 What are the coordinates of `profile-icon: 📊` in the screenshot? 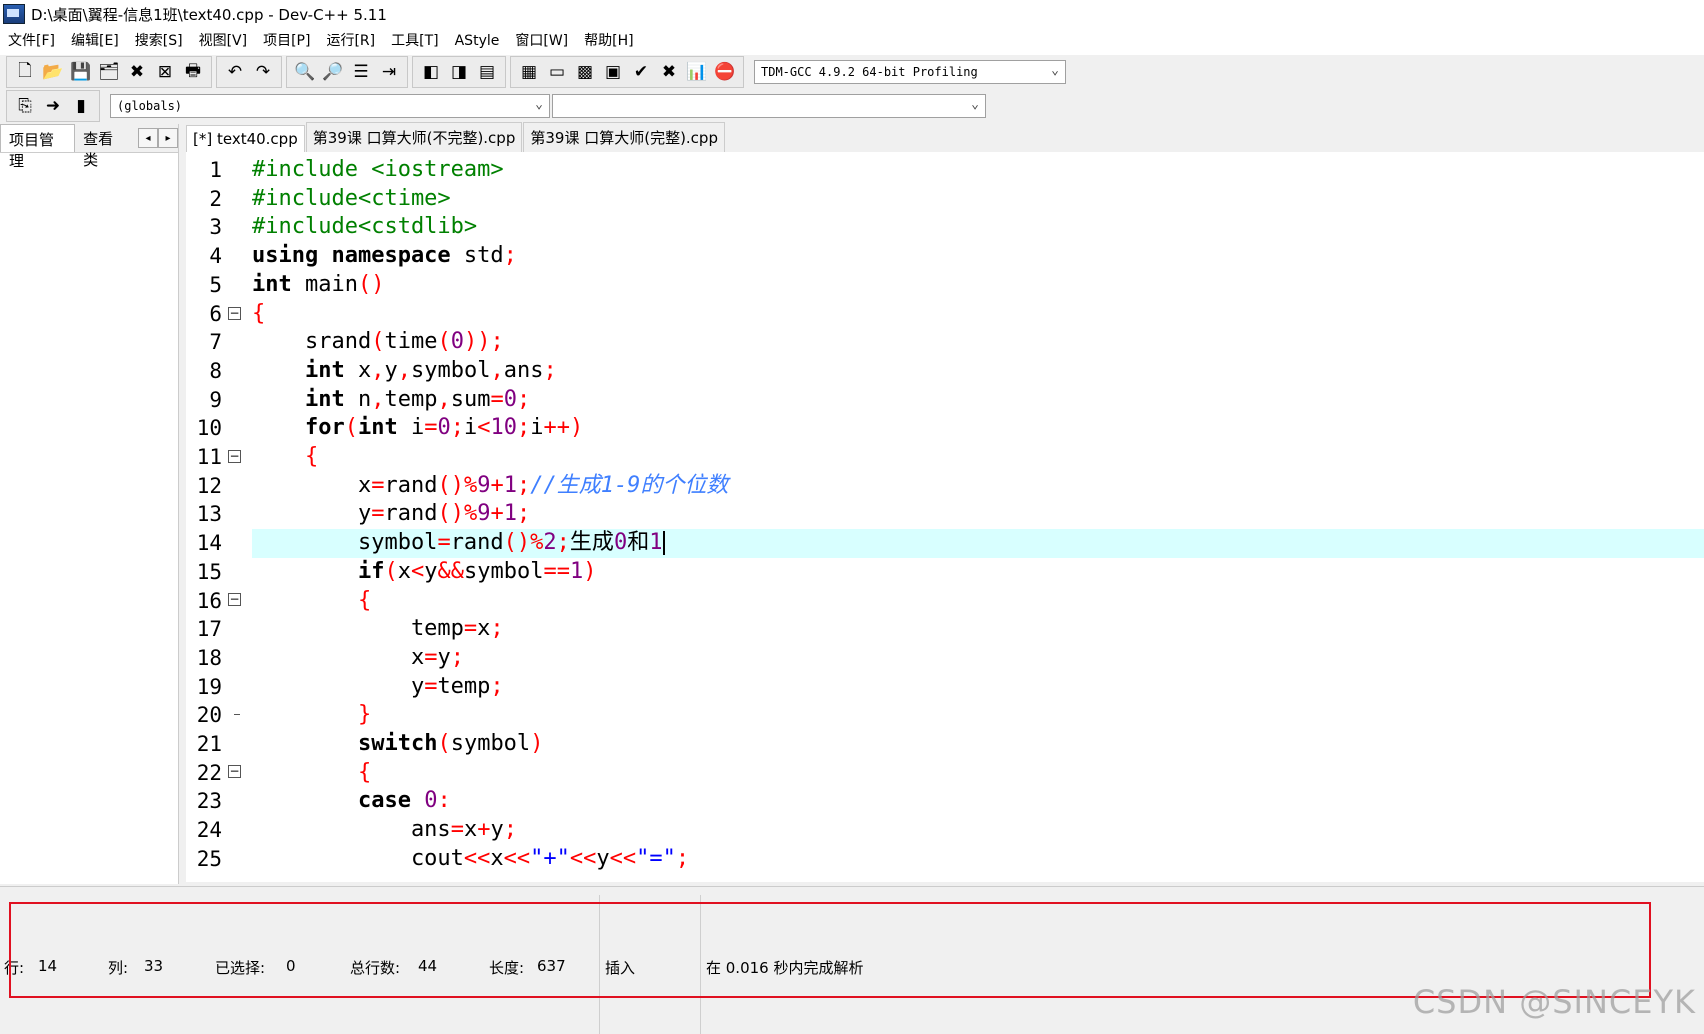 It's located at (697, 72).